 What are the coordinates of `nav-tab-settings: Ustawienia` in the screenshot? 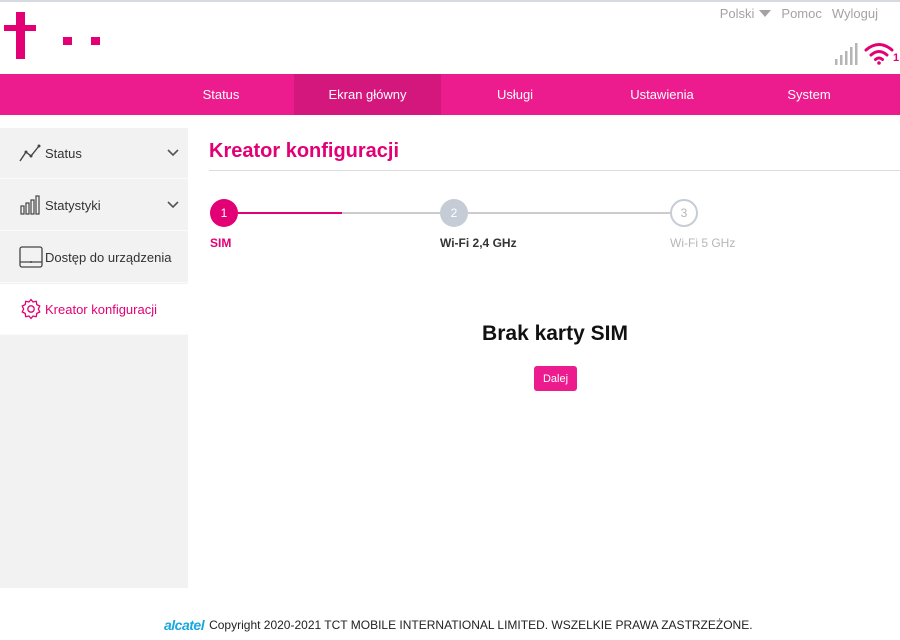 It's located at (662, 94).